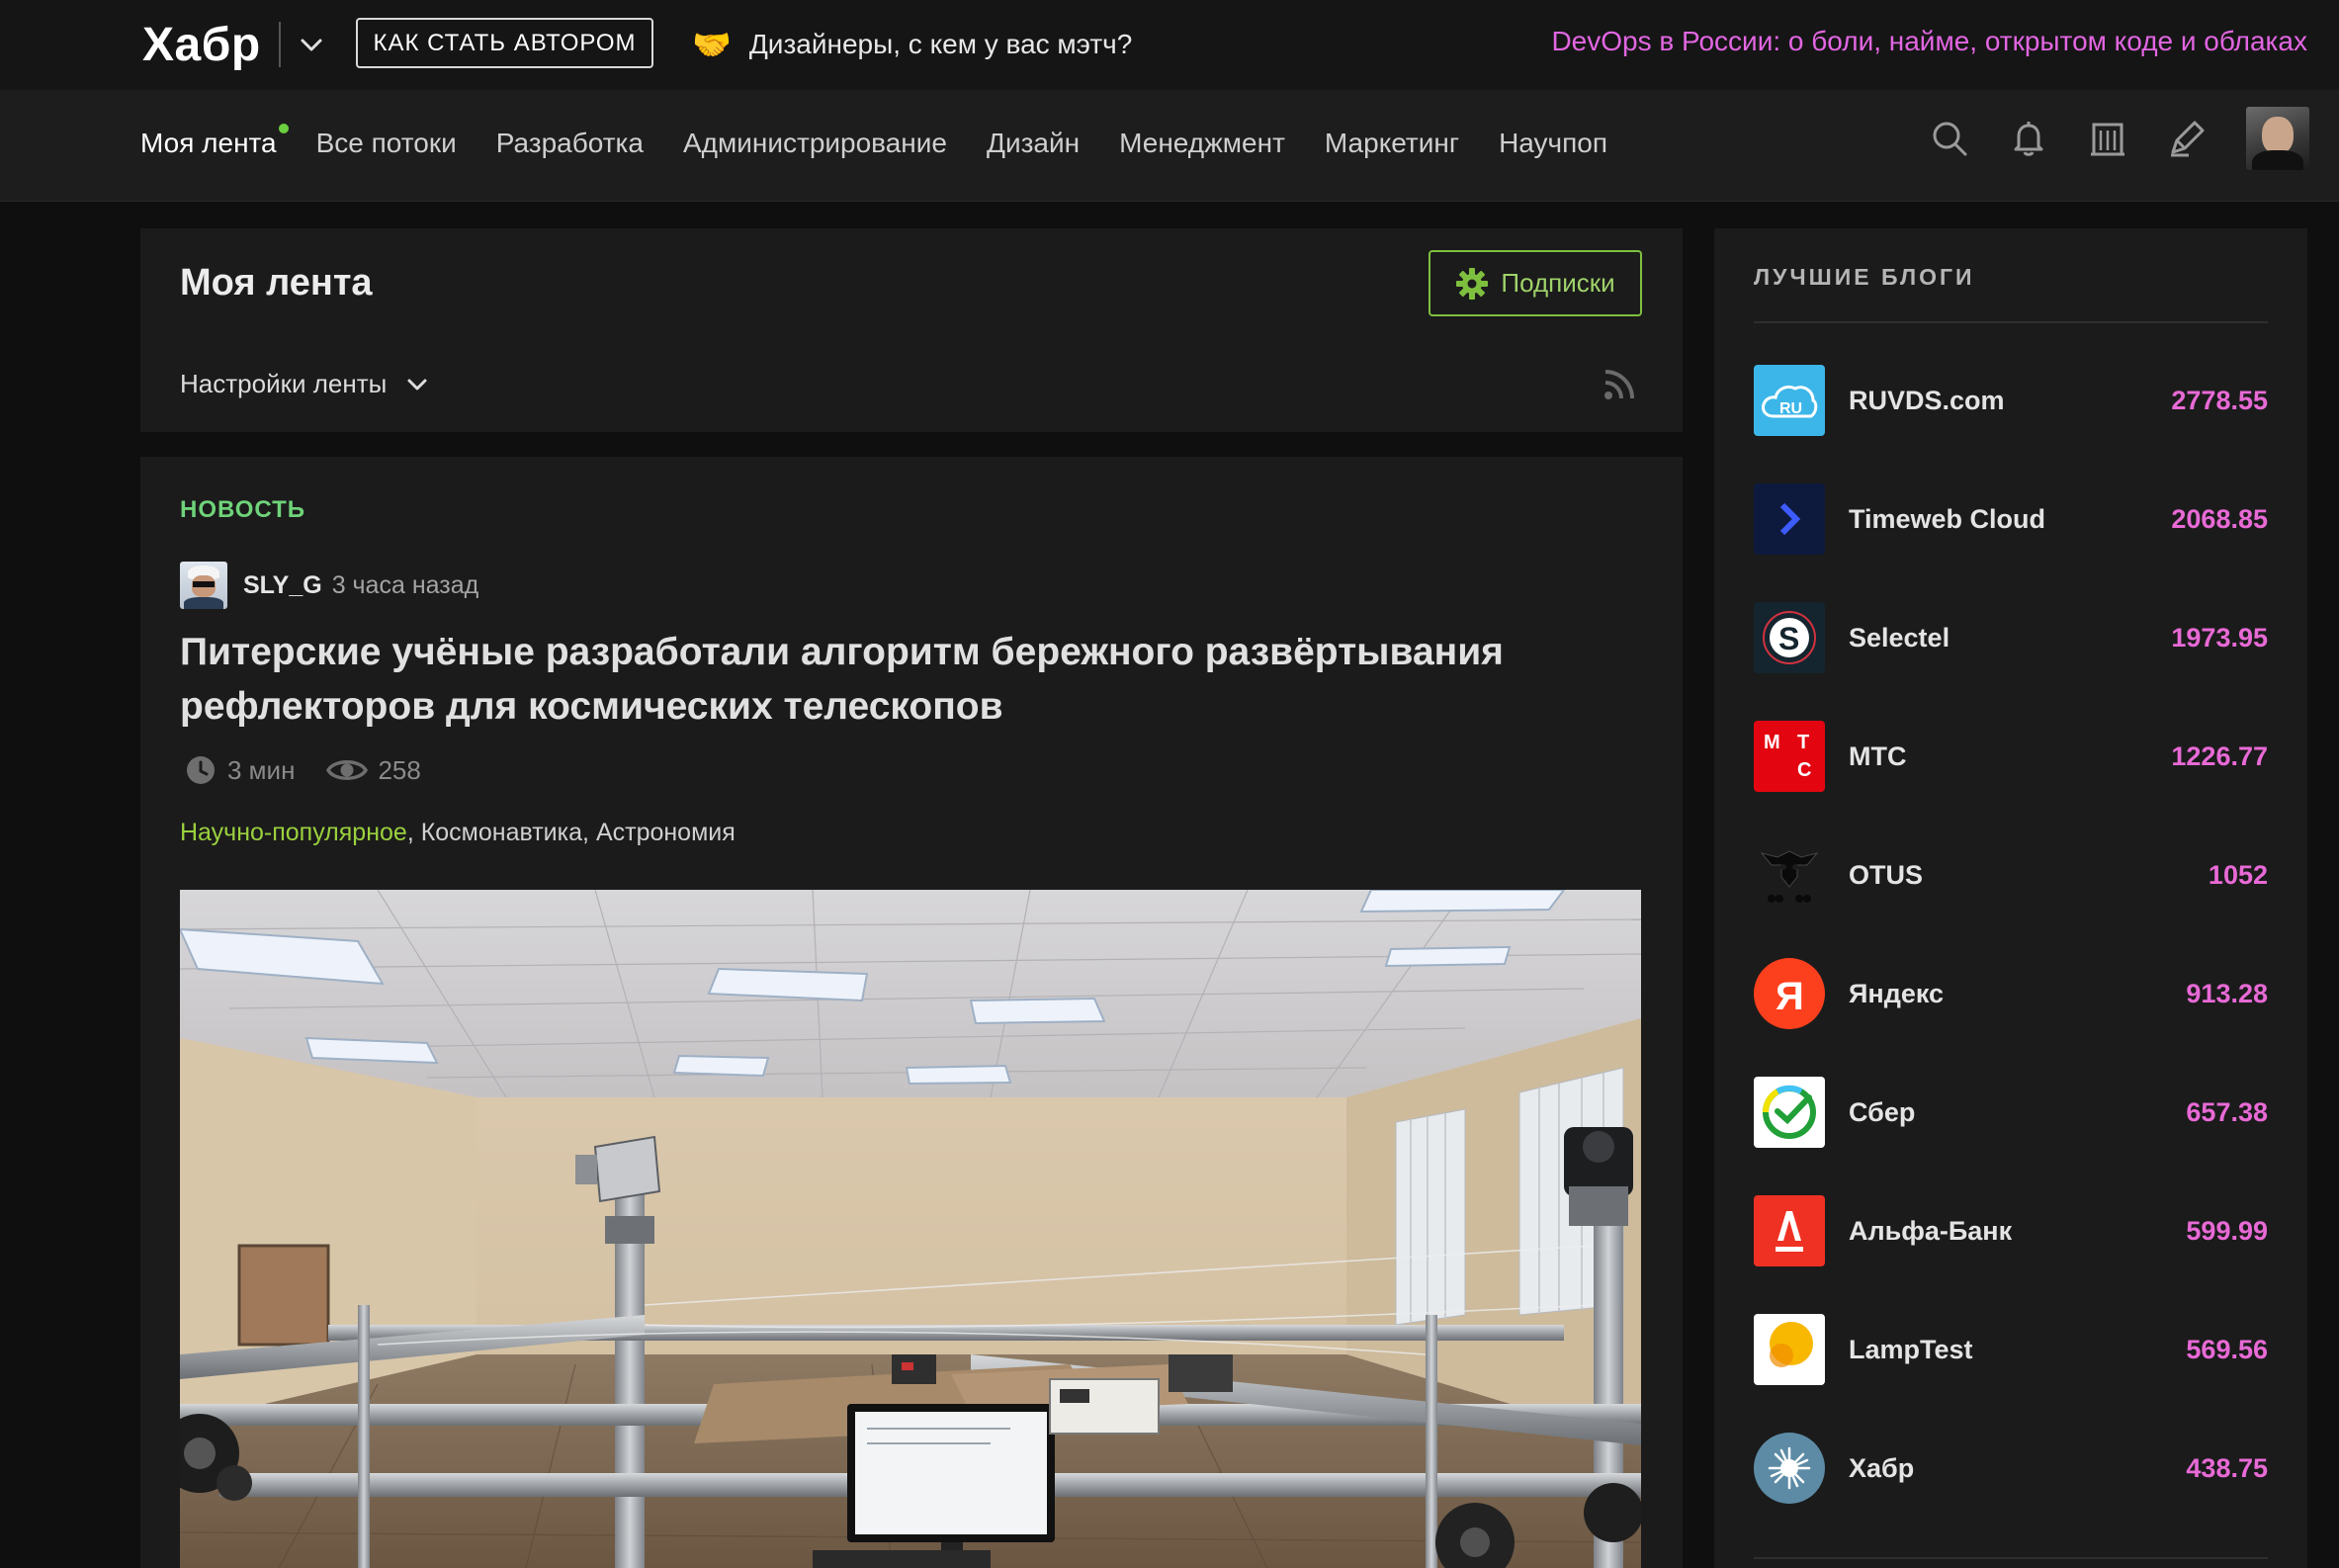  What do you see at coordinates (2011, 1113) in the screenshot?
I see `blog-row-sber: Сбер 657.38` at bounding box center [2011, 1113].